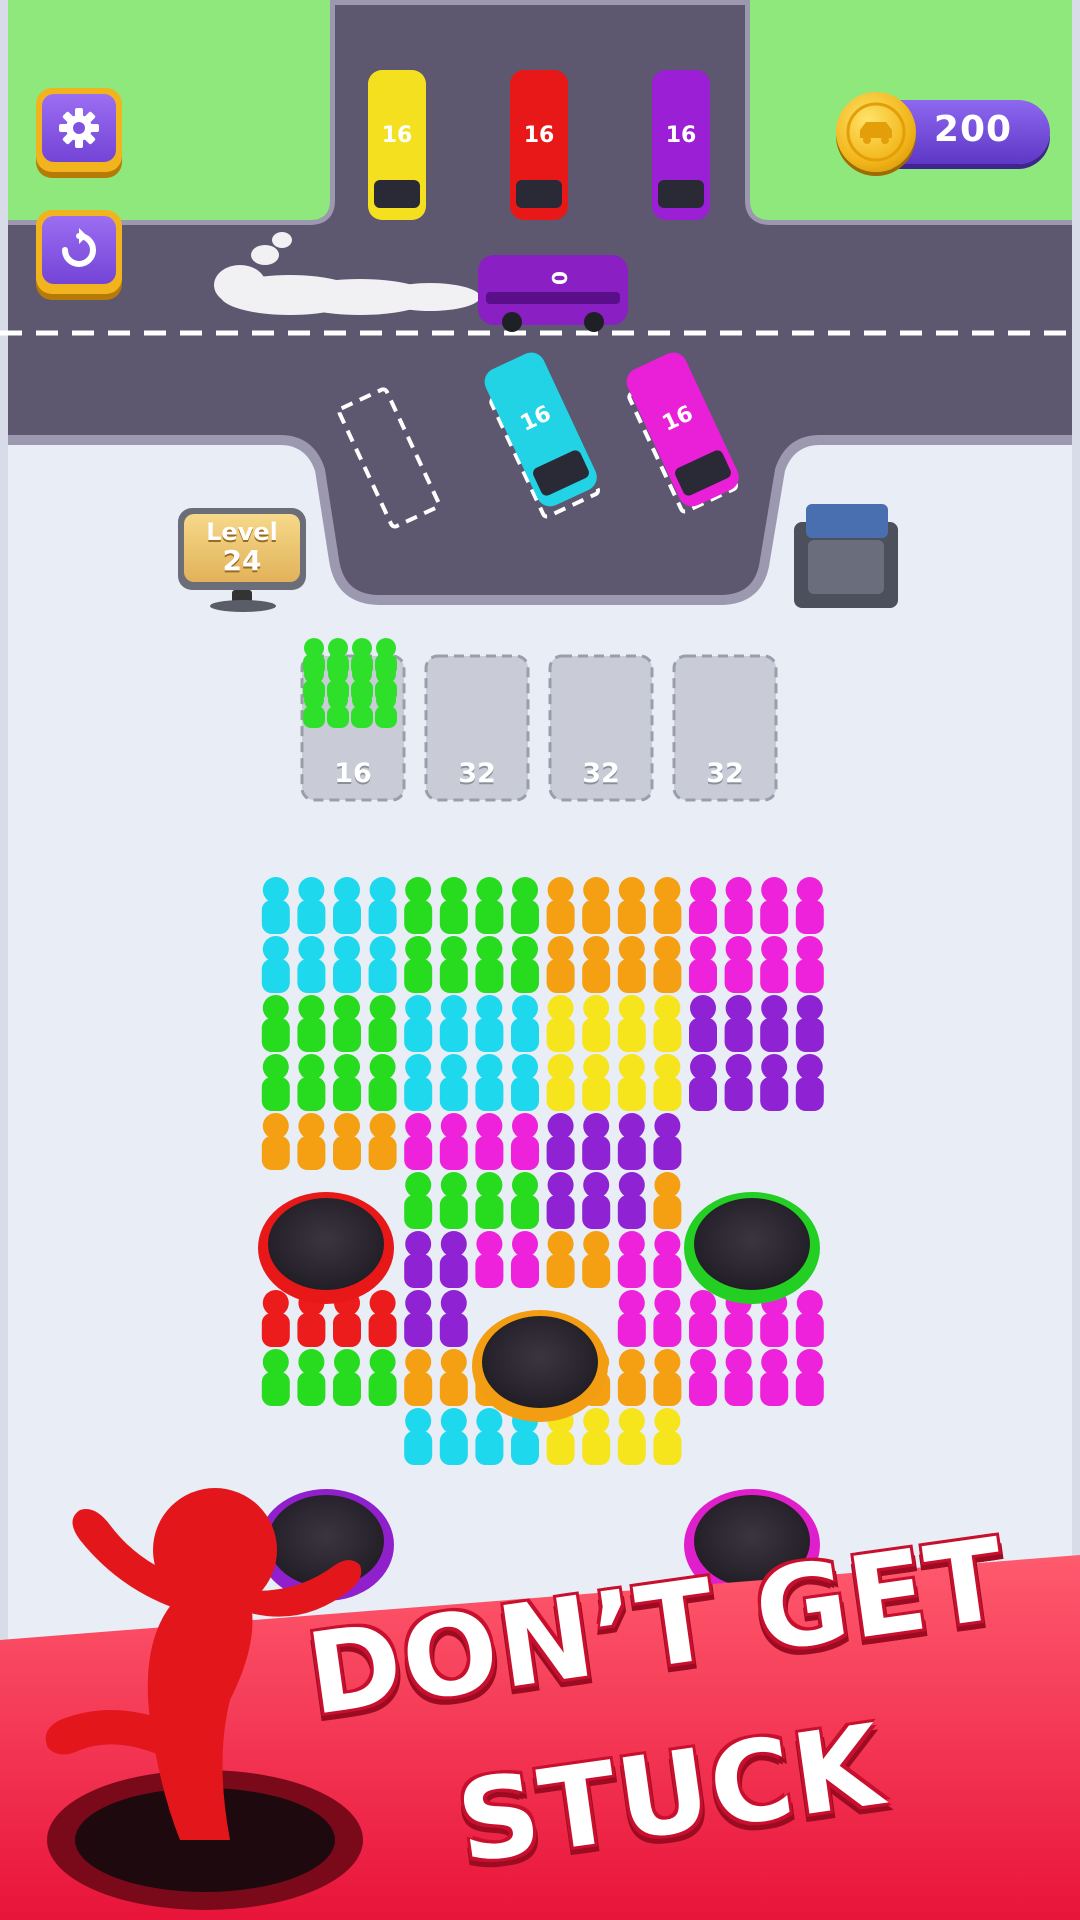 The height and width of the screenshot is (1920, 1080). I want to click on bus-yellow: 16, so click(397, 145).